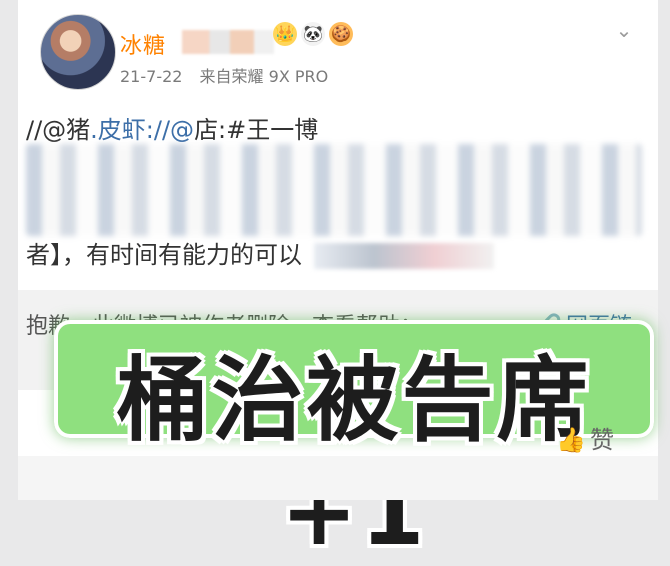  Describe the element at coordinates (143, 44) in the screenshot. I see `username: 冰糖` at that location.